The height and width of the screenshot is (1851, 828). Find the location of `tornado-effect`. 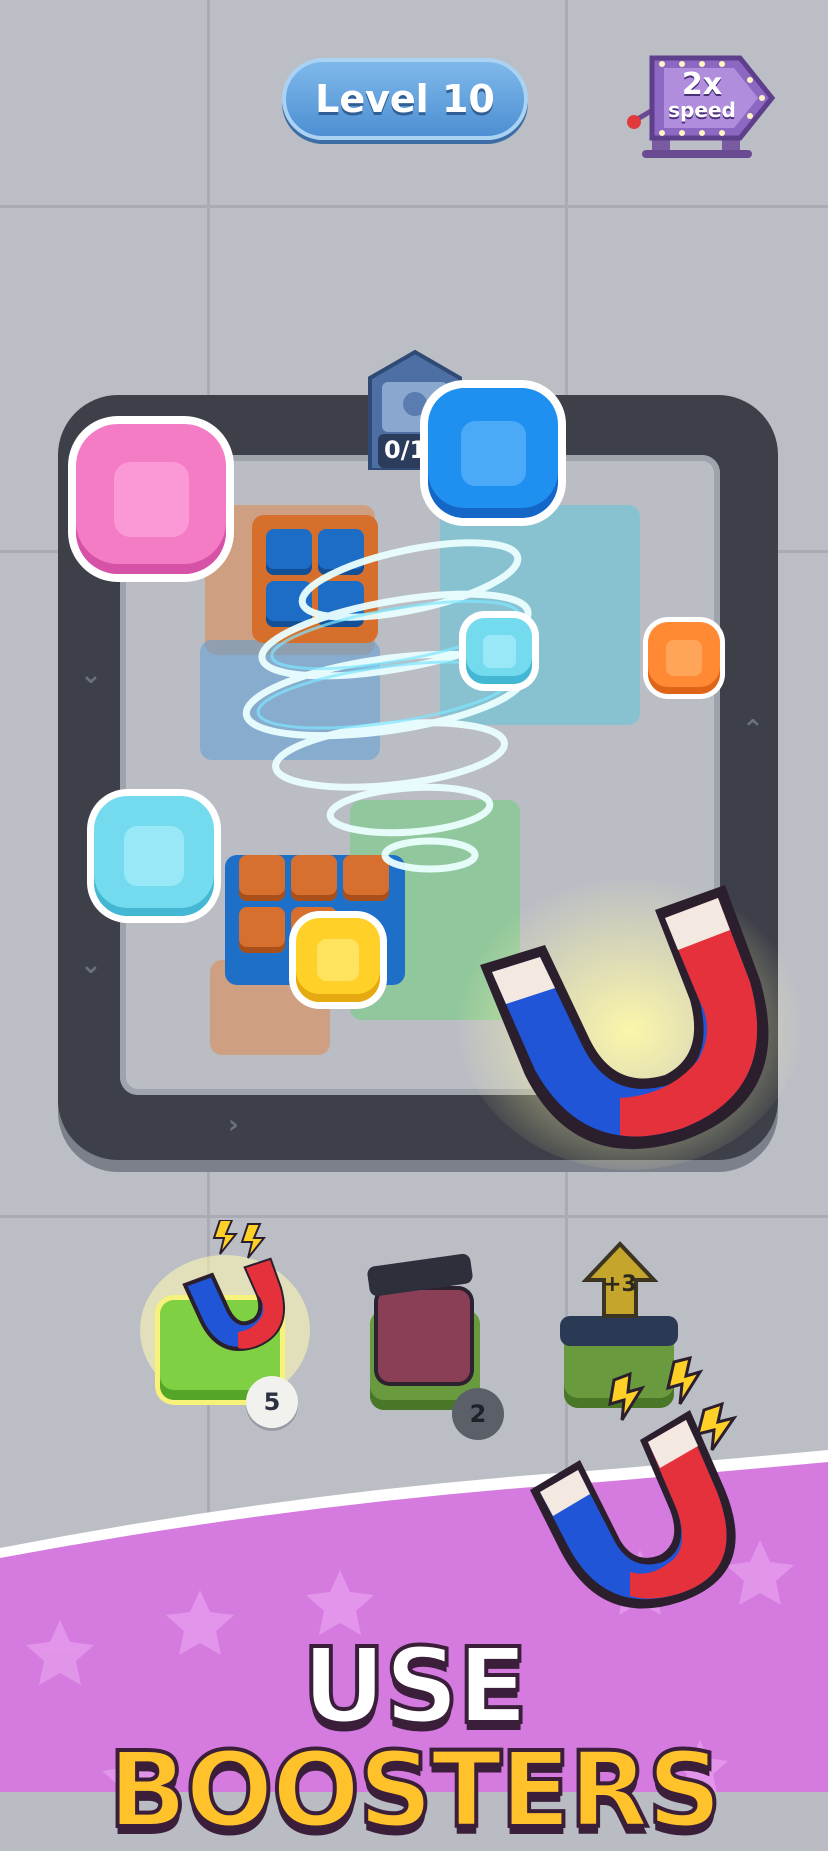

tornado-effect is located at coordinates (387, 706).